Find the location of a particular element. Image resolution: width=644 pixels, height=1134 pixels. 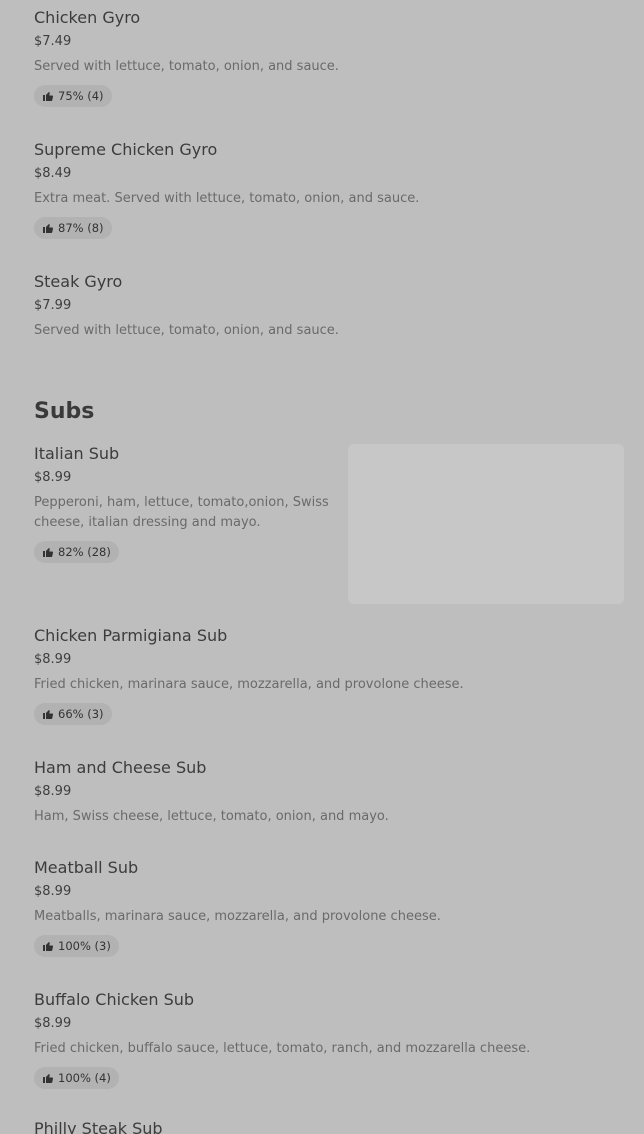

item-name: Italian Sub is located at coordinates (77, 453).